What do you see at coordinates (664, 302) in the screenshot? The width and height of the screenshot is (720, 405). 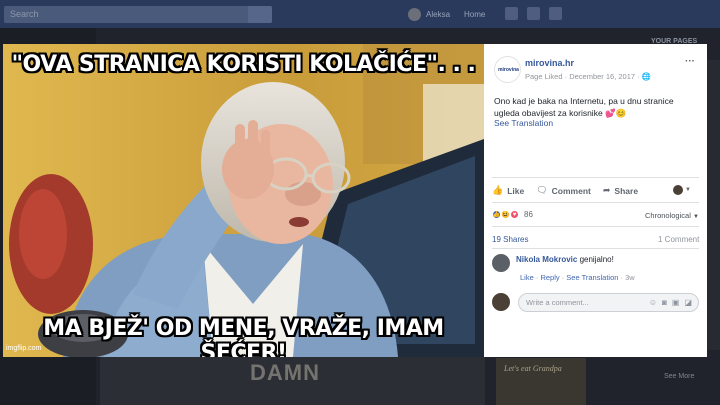 I see `camera-icon: ◙` at bounding box center [664, 302].